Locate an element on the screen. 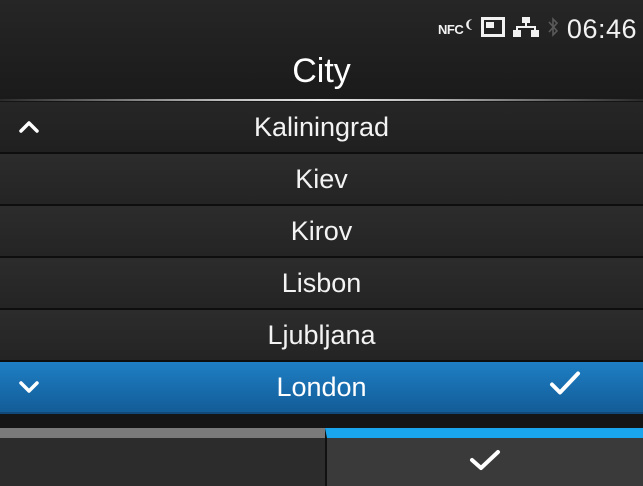 This screenshot has height=486, width=643. card-slot-icon is located at coordinates (492, 29).